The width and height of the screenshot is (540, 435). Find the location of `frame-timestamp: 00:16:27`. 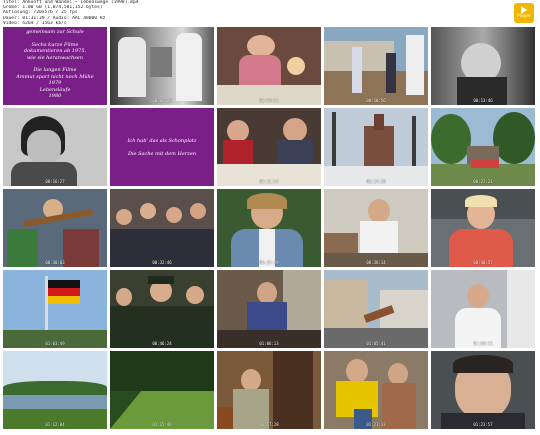

frame-timestamp: 00:16:27 is located at coordinates (55, 181).